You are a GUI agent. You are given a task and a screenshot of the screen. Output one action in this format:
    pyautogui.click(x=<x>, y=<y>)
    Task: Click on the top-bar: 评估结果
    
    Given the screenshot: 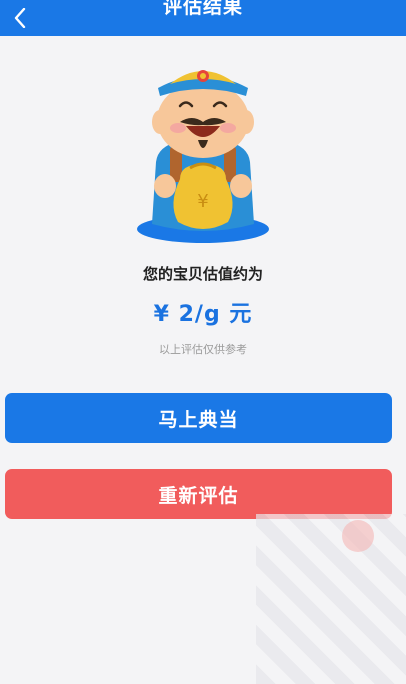 What is the action you would take?
    pyautogui.click(x=203, y=18)
    